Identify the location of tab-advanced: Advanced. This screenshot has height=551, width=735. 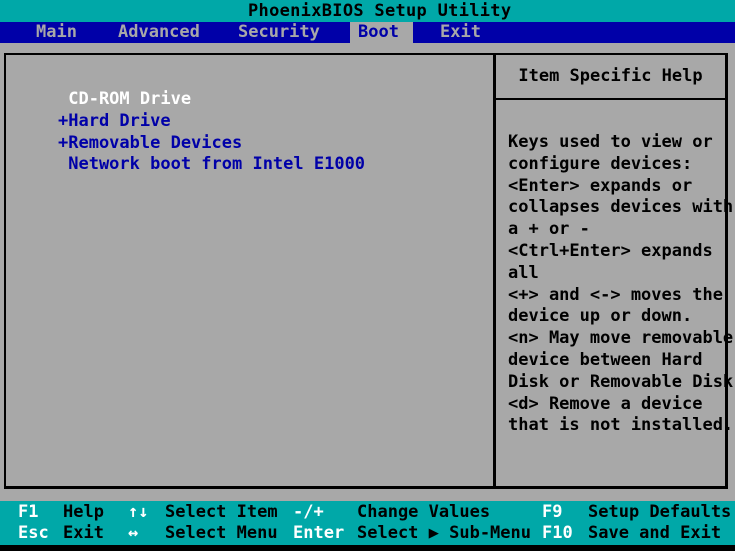
(159, 32).